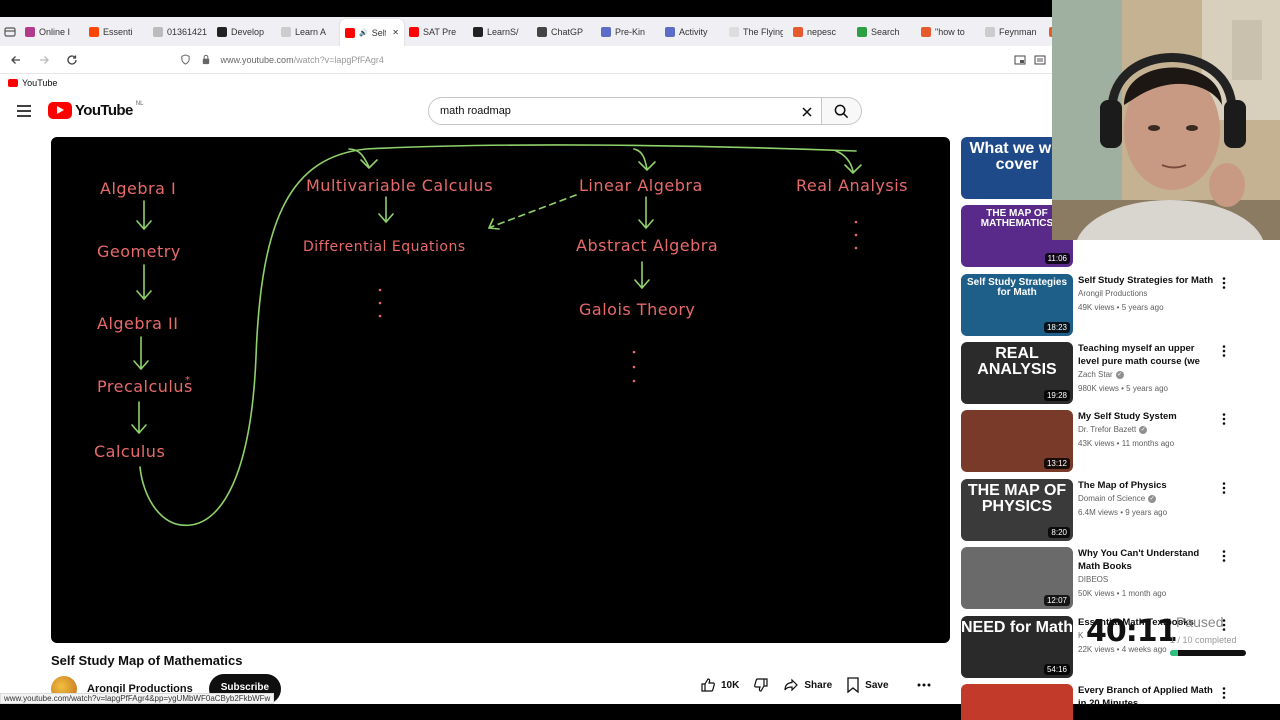 Image resolution: width=1280 pixels, height=720 pixels. Describe the element at coordinates (756, 32) in the screenshot. I see `browser-tab: The Flying I` at that location.